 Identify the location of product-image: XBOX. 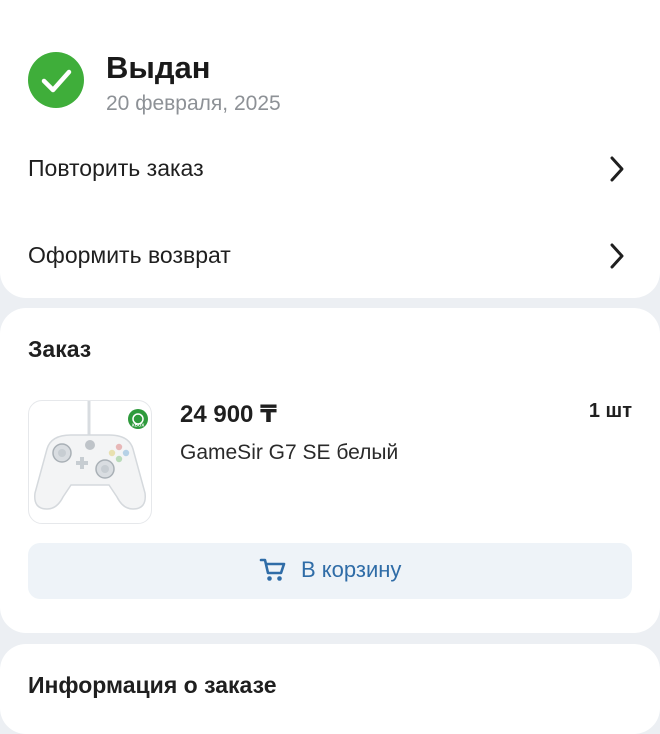
(90, 462).